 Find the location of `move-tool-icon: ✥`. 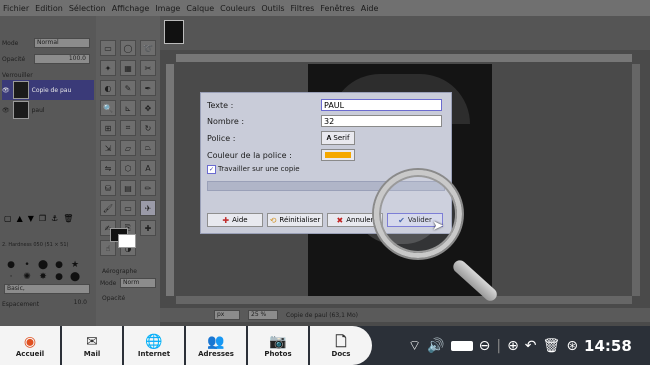

move-tool-icon: ✥ is located at coordinates (148, 108).